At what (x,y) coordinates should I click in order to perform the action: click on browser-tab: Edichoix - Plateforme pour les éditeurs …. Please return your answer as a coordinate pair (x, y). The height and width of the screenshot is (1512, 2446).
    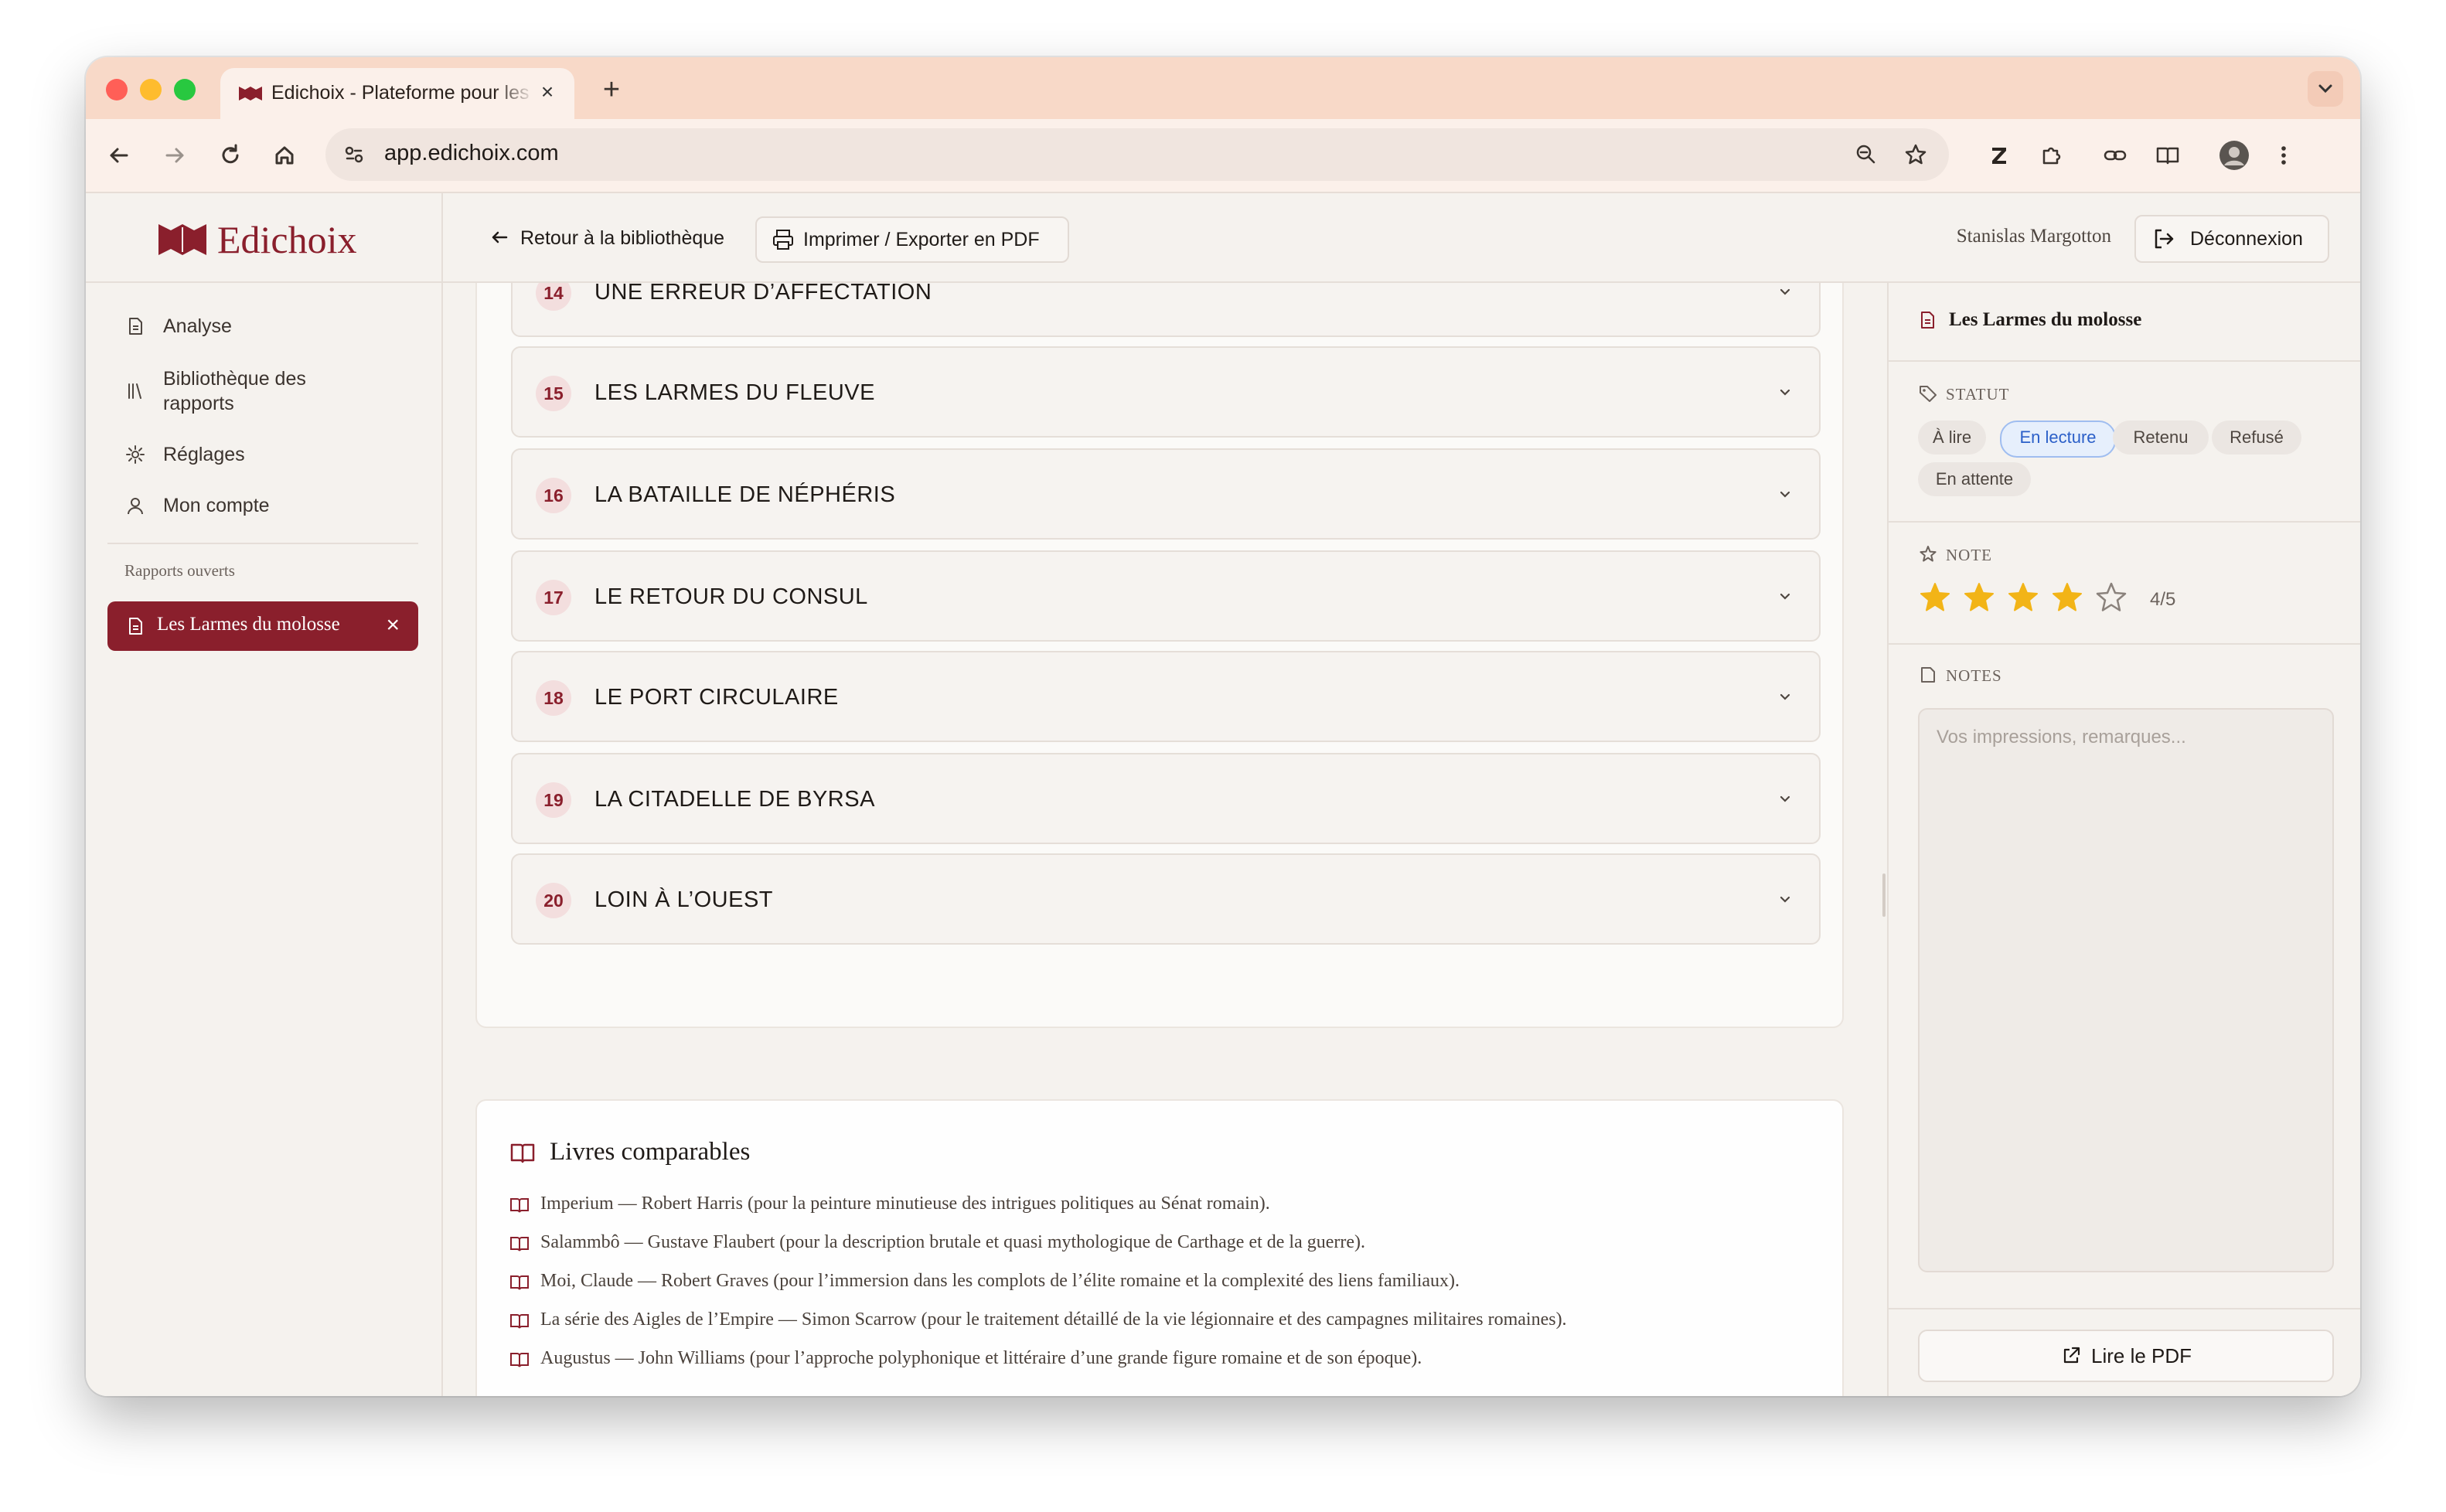
    Looking at the image, I should click on (397, 93).